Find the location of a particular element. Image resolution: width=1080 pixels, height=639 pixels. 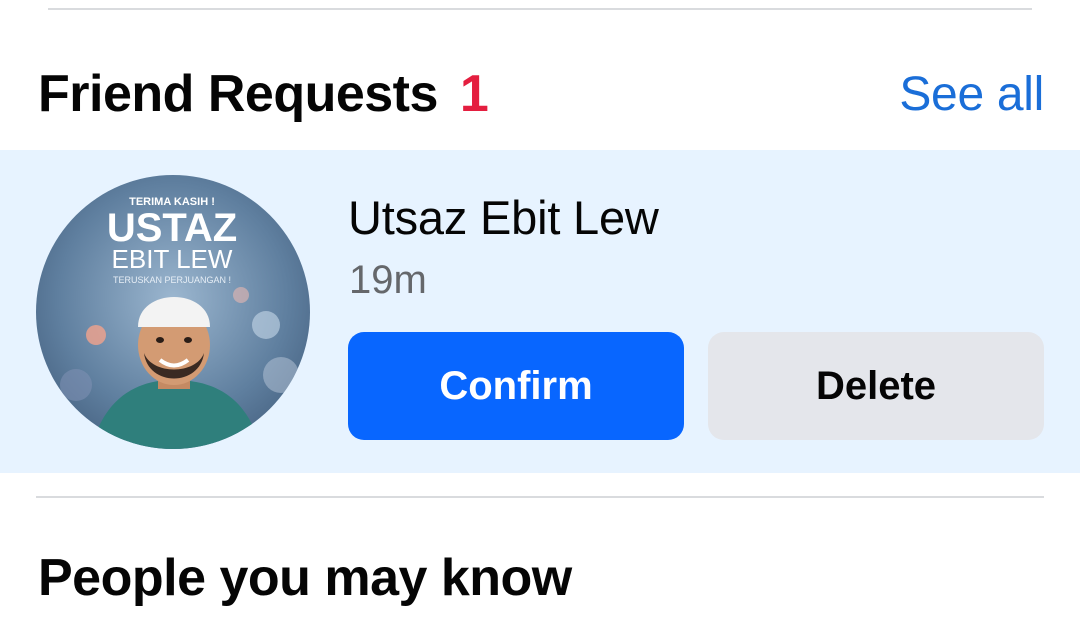

people-you-may-know-title: People you may know is located at coordinates (305, 578).